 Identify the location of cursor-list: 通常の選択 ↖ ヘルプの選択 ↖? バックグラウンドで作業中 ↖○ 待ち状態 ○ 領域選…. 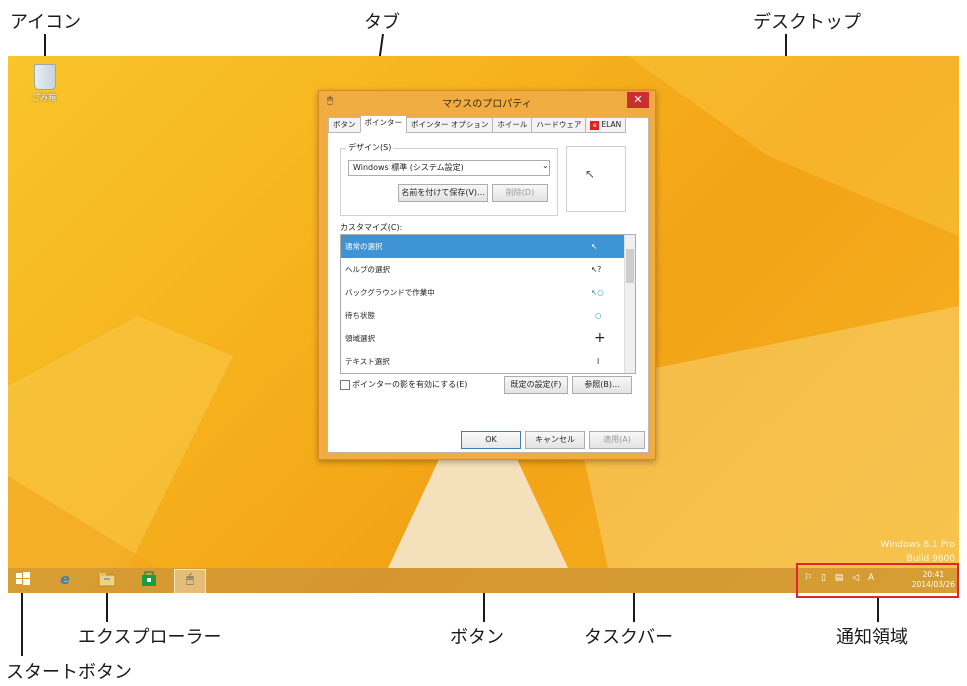
(488, 304).